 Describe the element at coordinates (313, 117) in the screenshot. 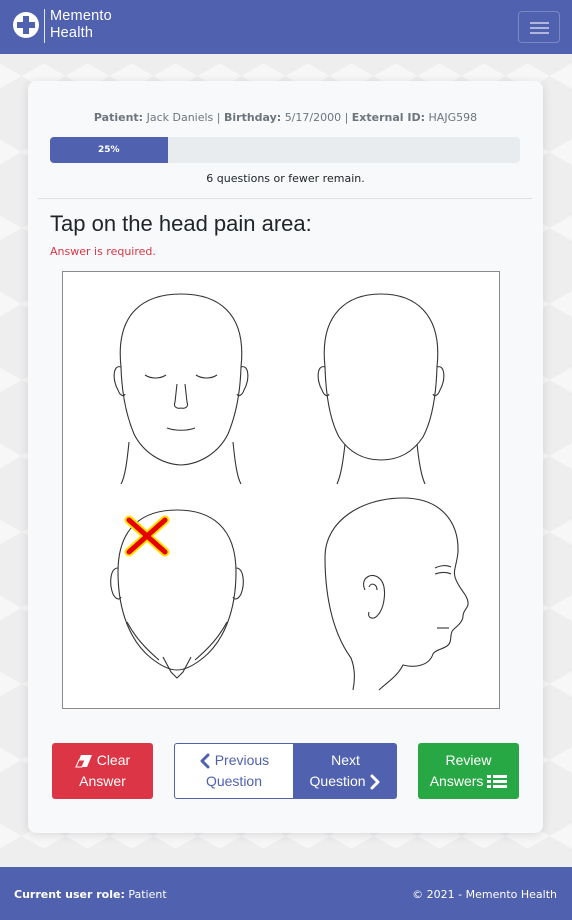

I see `birthday-value: 5/17/2000` at that location.